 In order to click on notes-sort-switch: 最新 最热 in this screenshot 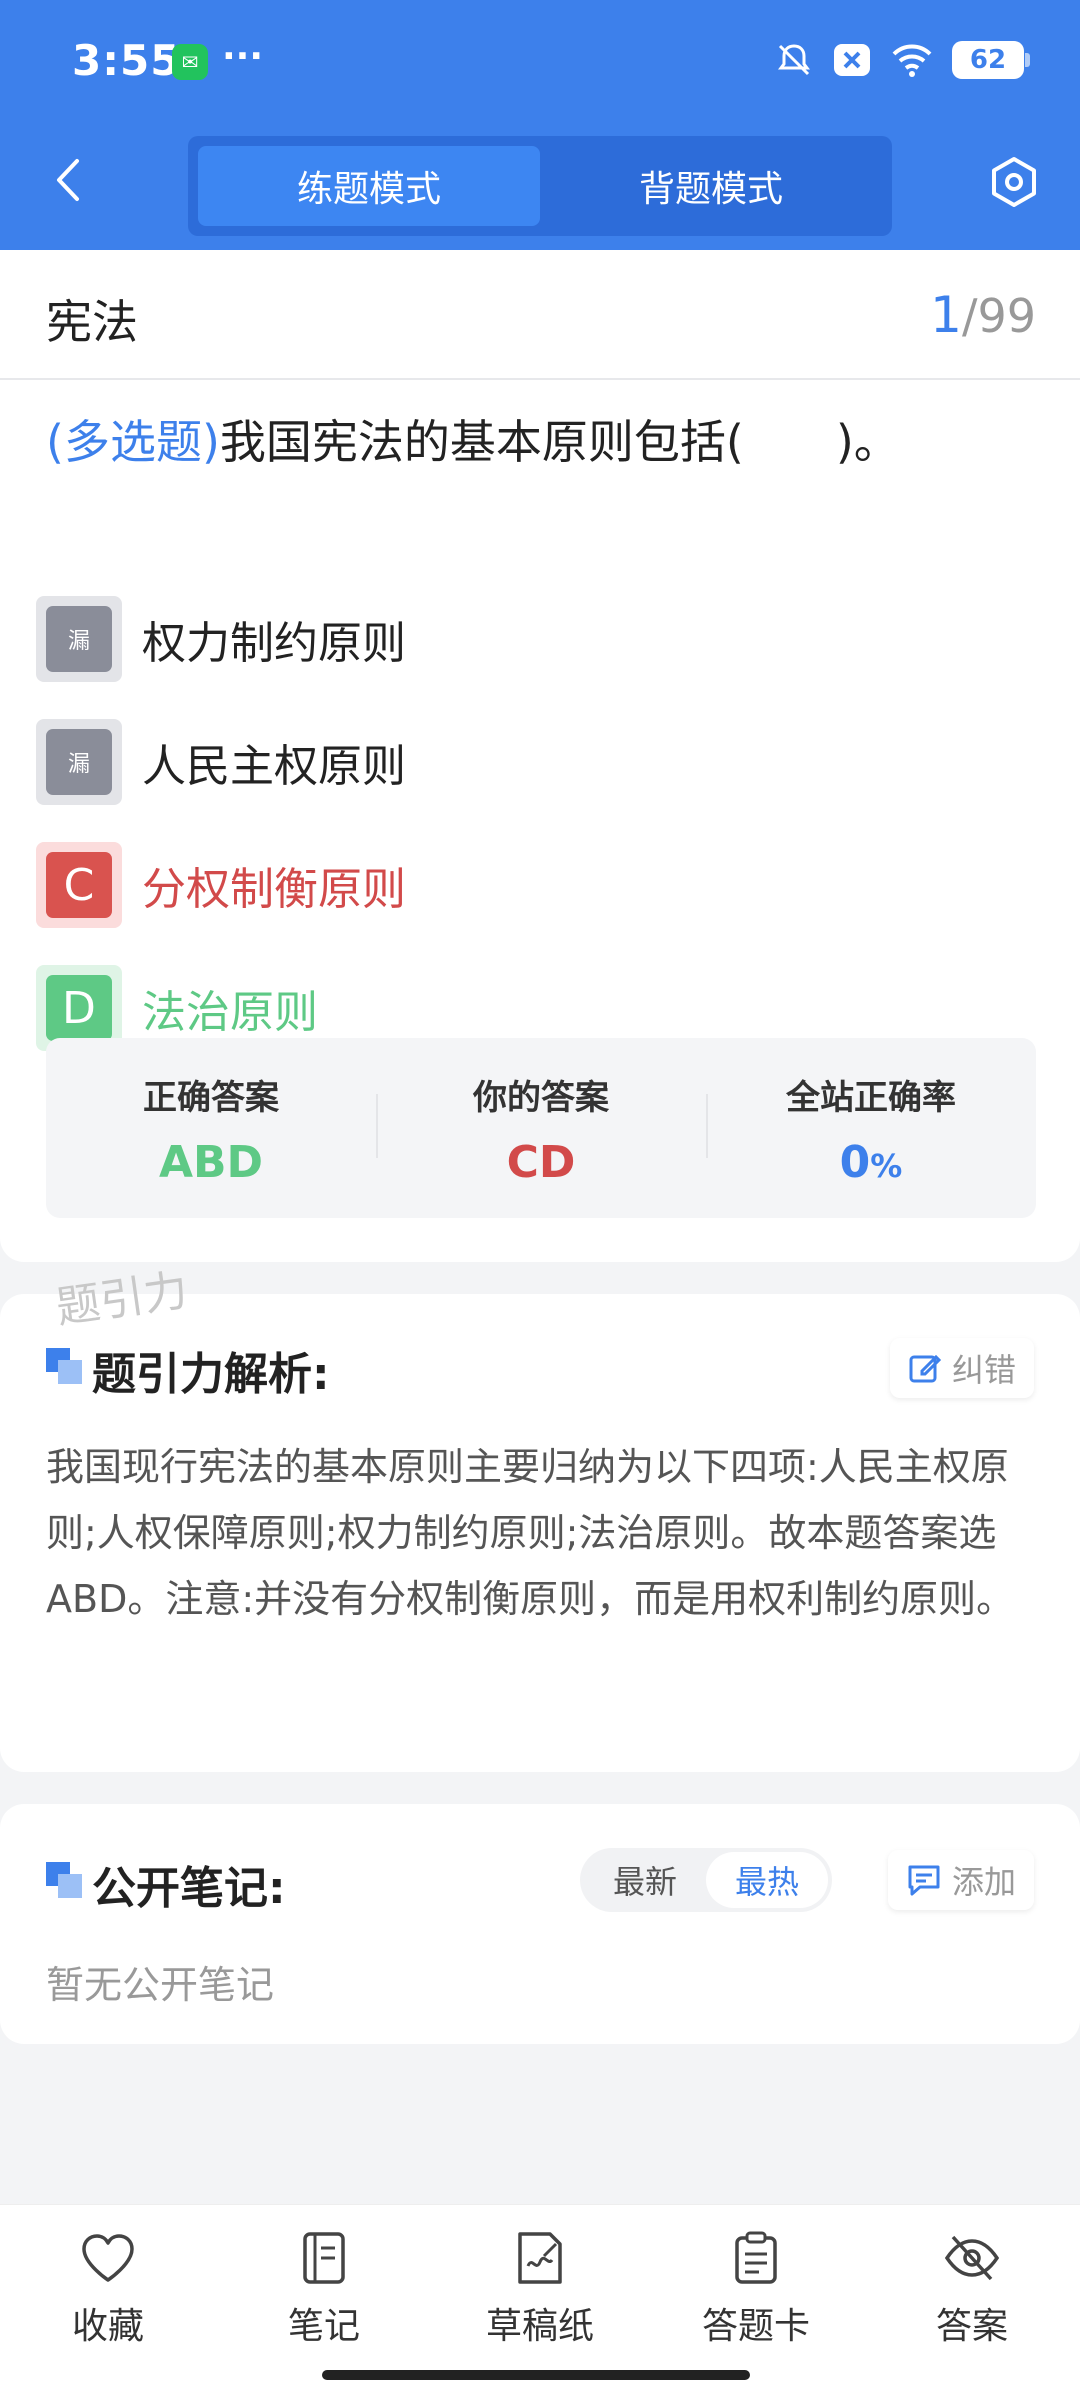, I will do `click(706, 1880)`.